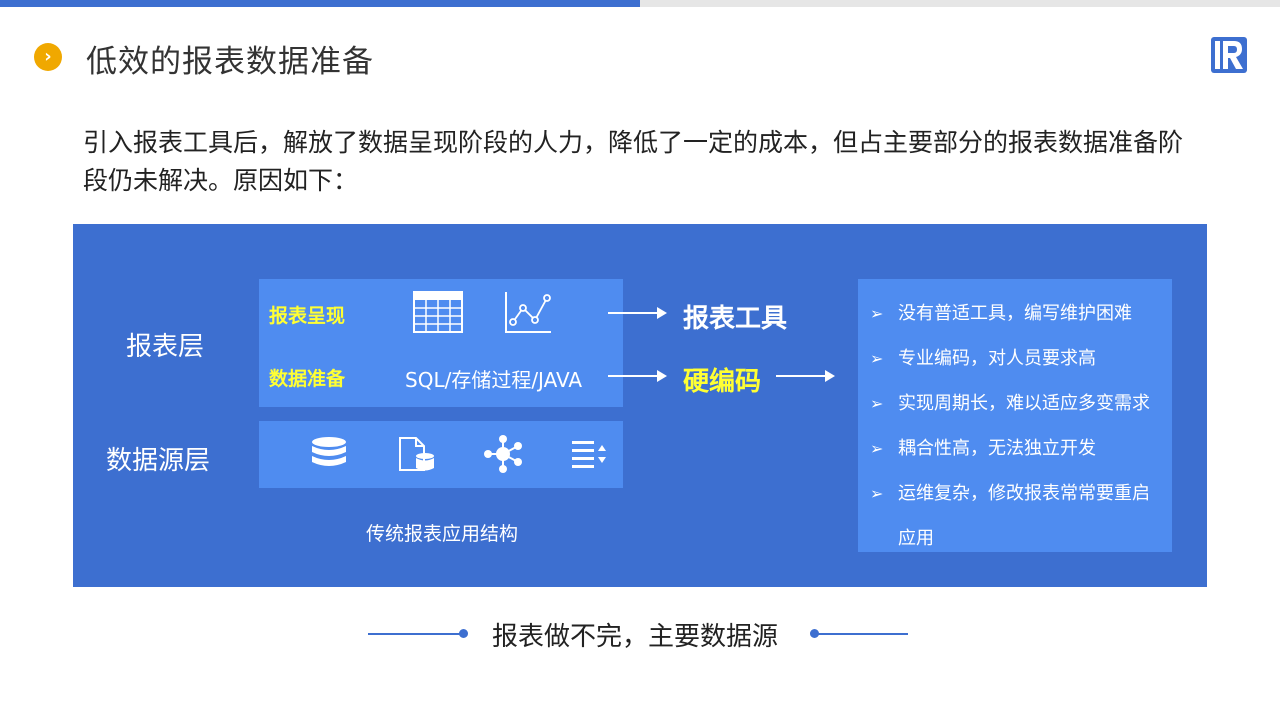 Image resolution: width=1280 pixels, height=720 pixels. I want to click on issue-item: ➢ 没有普适工具，编写维护困难, so click(1001, 312).